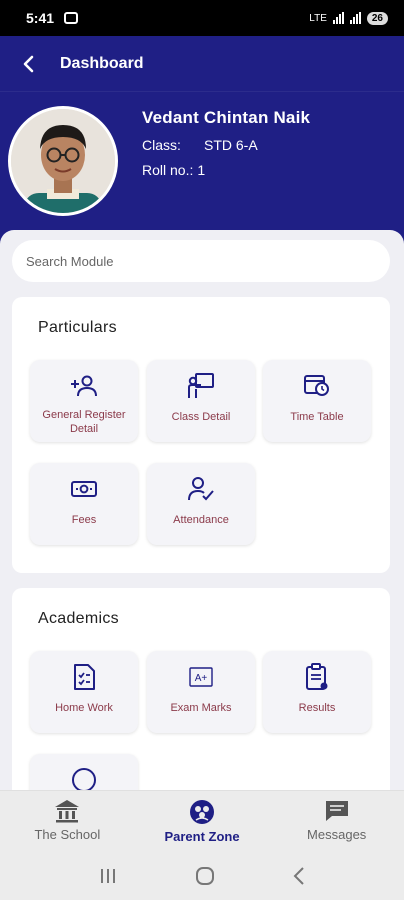  I want to click on money-icon, so click(84, 489).